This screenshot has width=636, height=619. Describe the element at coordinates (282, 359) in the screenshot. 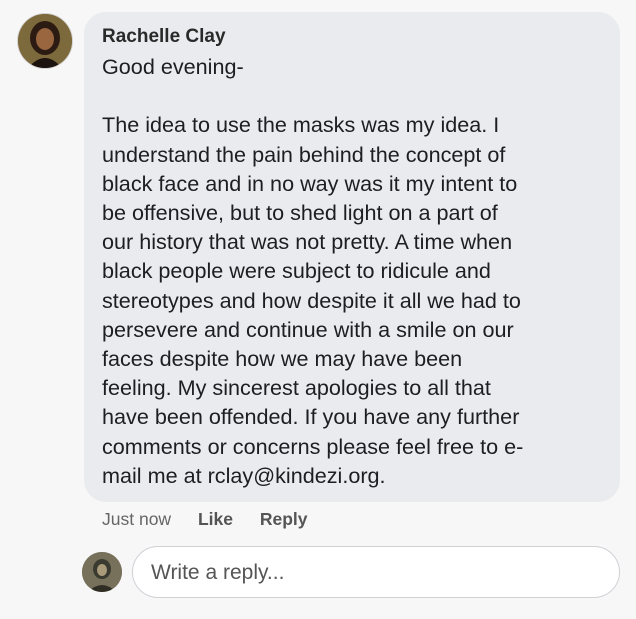

I see `comment-line: faces despite how we may have been` at that location.